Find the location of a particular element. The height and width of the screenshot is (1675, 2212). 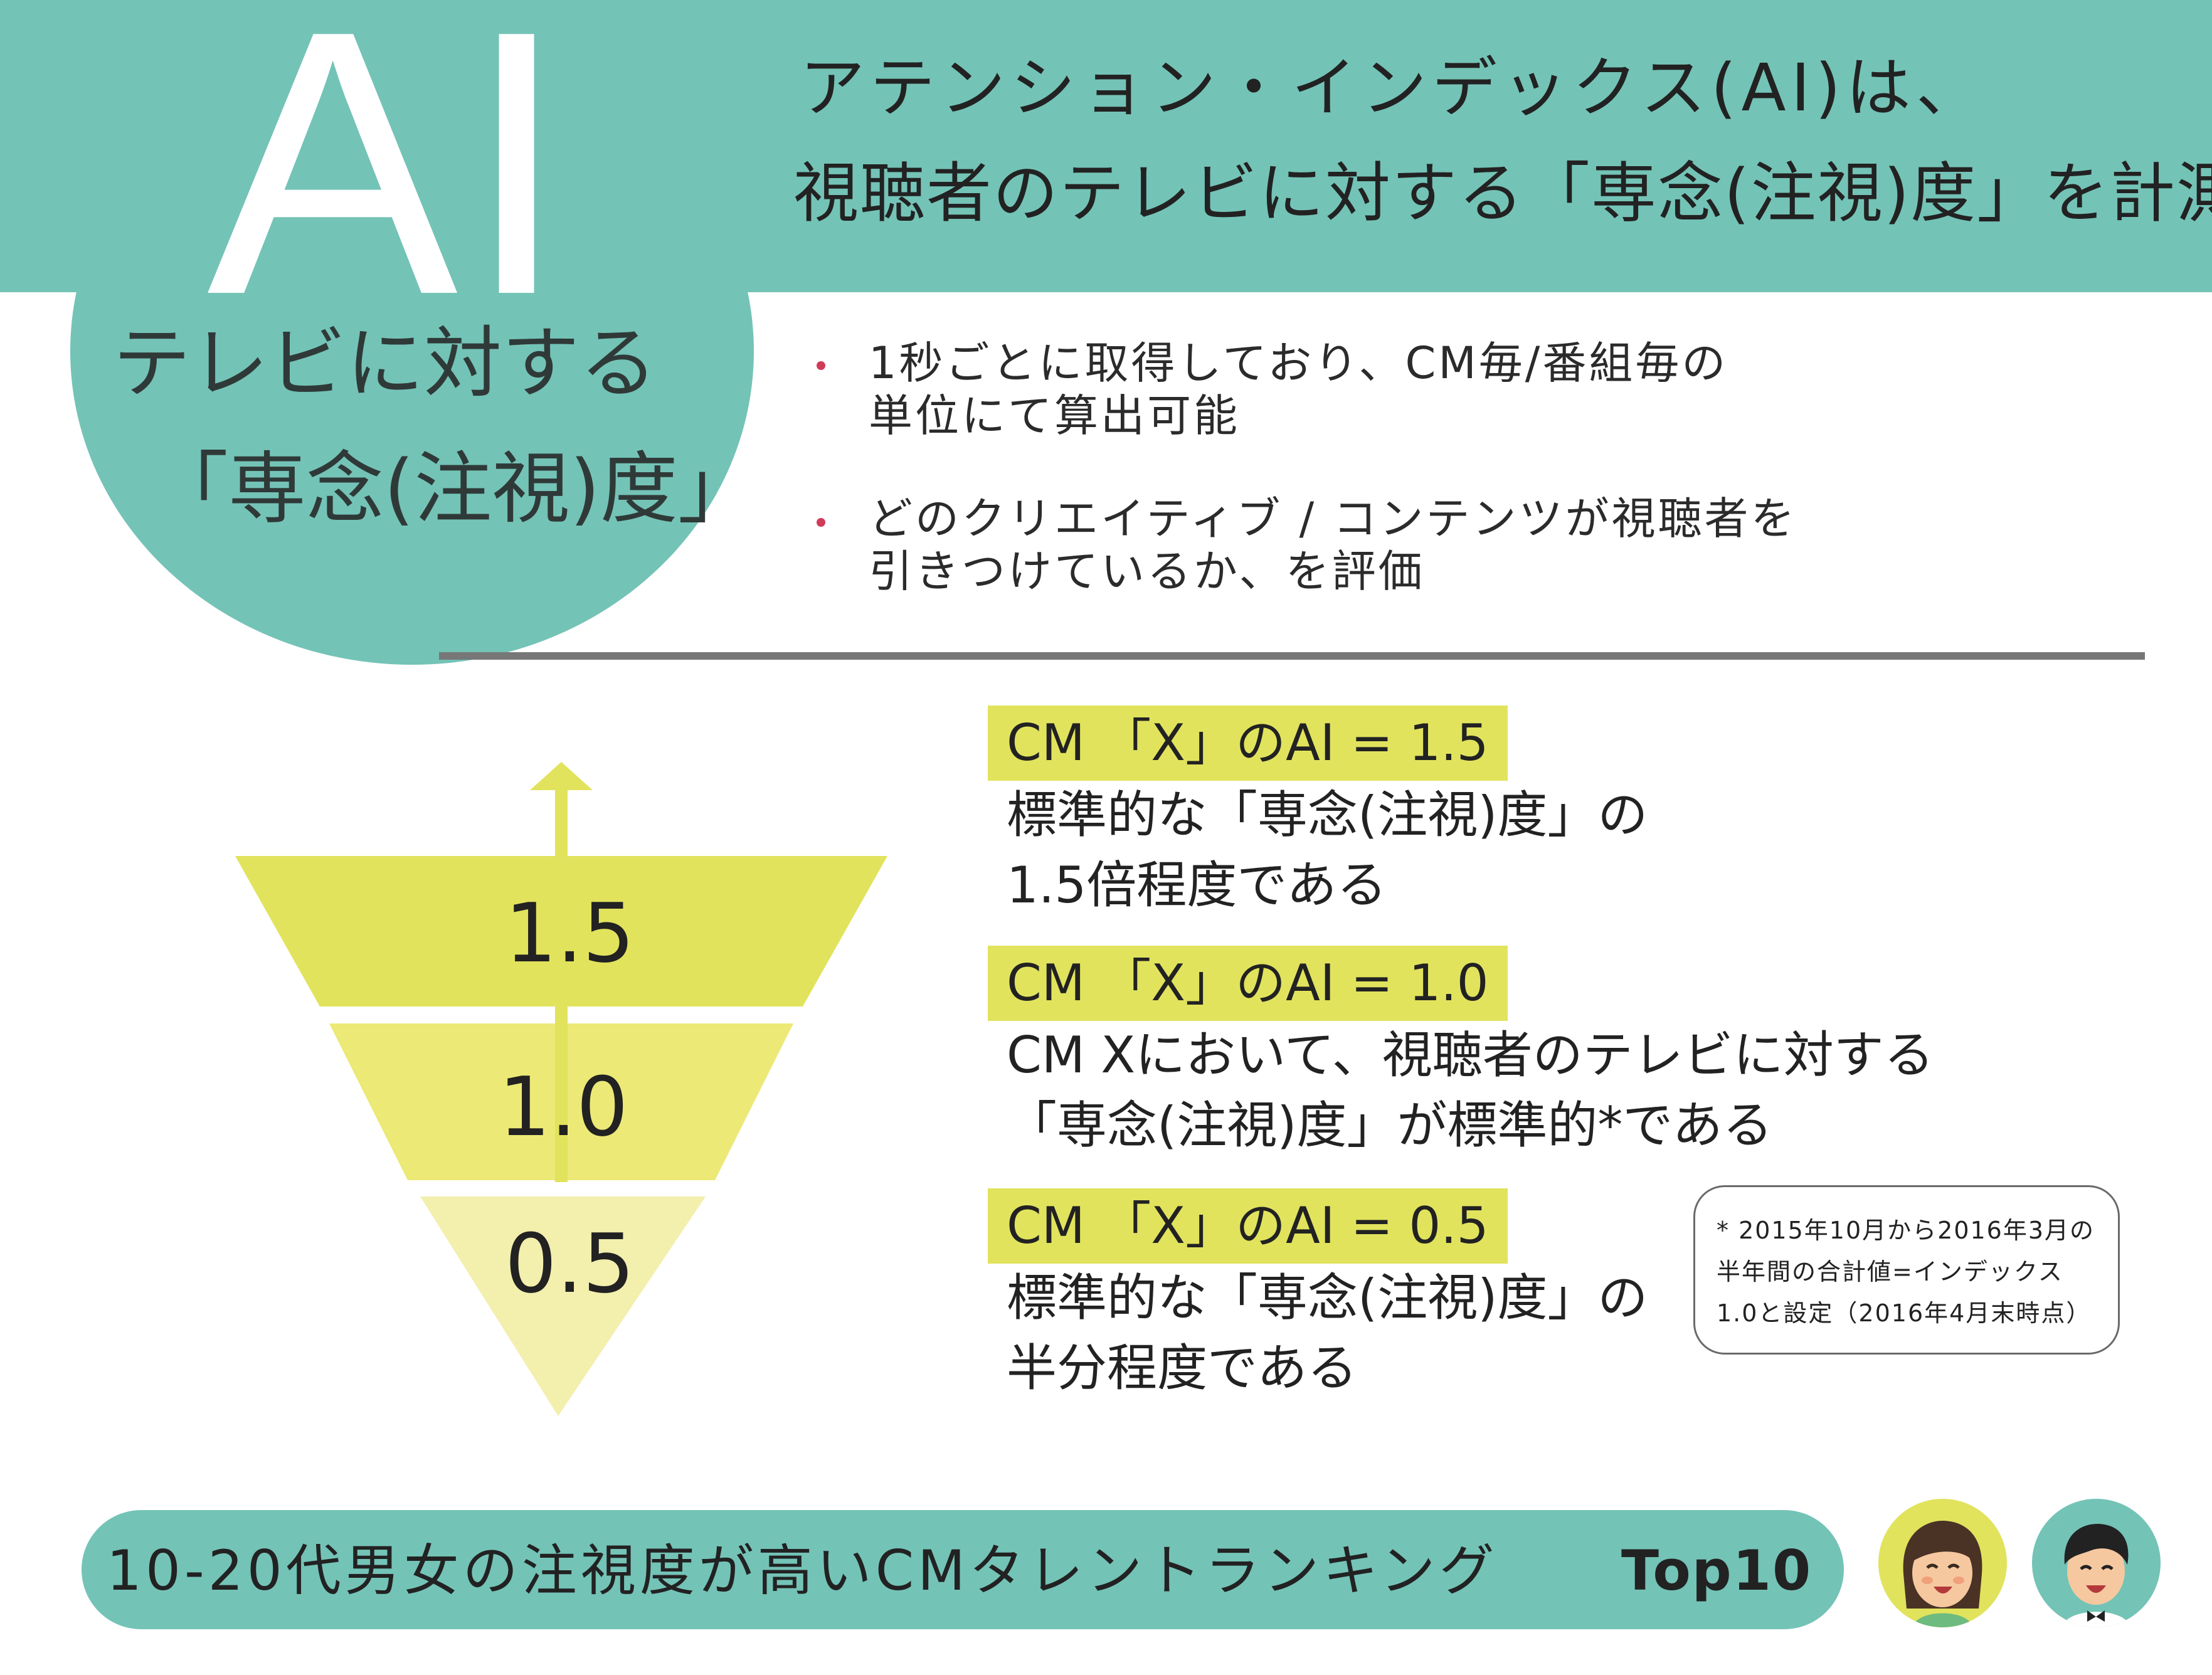

footnote-line3: 1.0と設定（2016年4月末時点） is located at coordinates (1904, 1313).